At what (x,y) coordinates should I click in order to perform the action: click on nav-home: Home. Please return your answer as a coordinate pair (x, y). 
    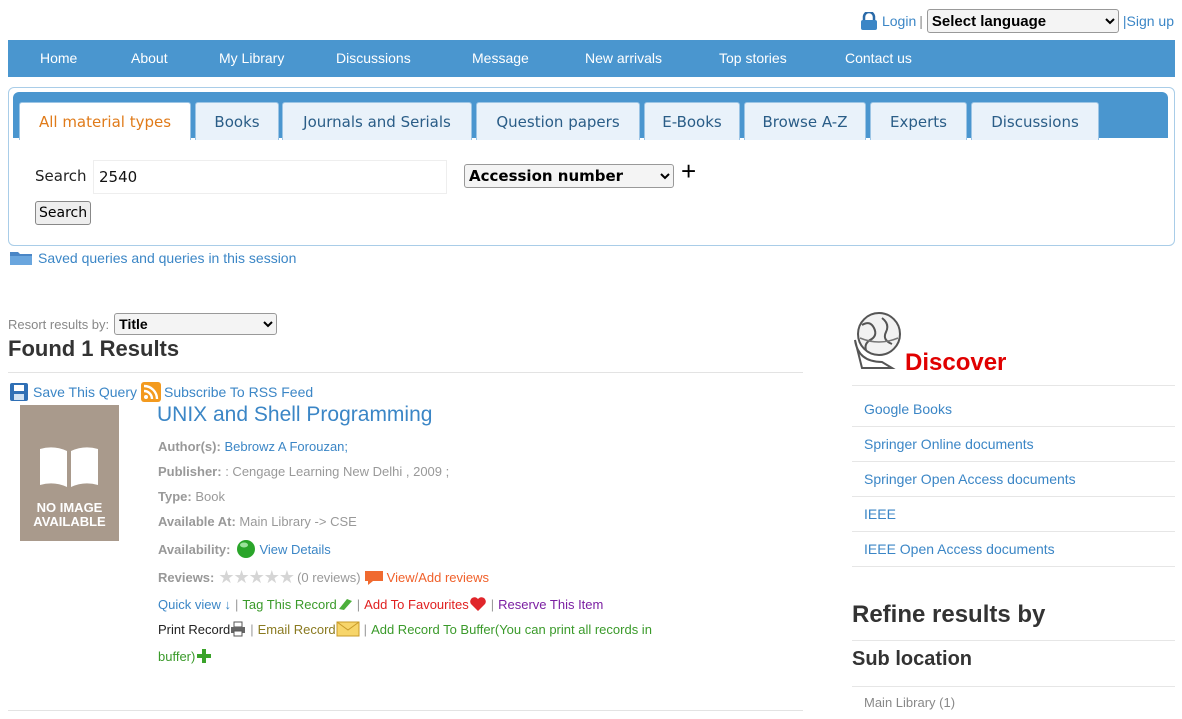
    Looking at the image, I should click on (58, 58).